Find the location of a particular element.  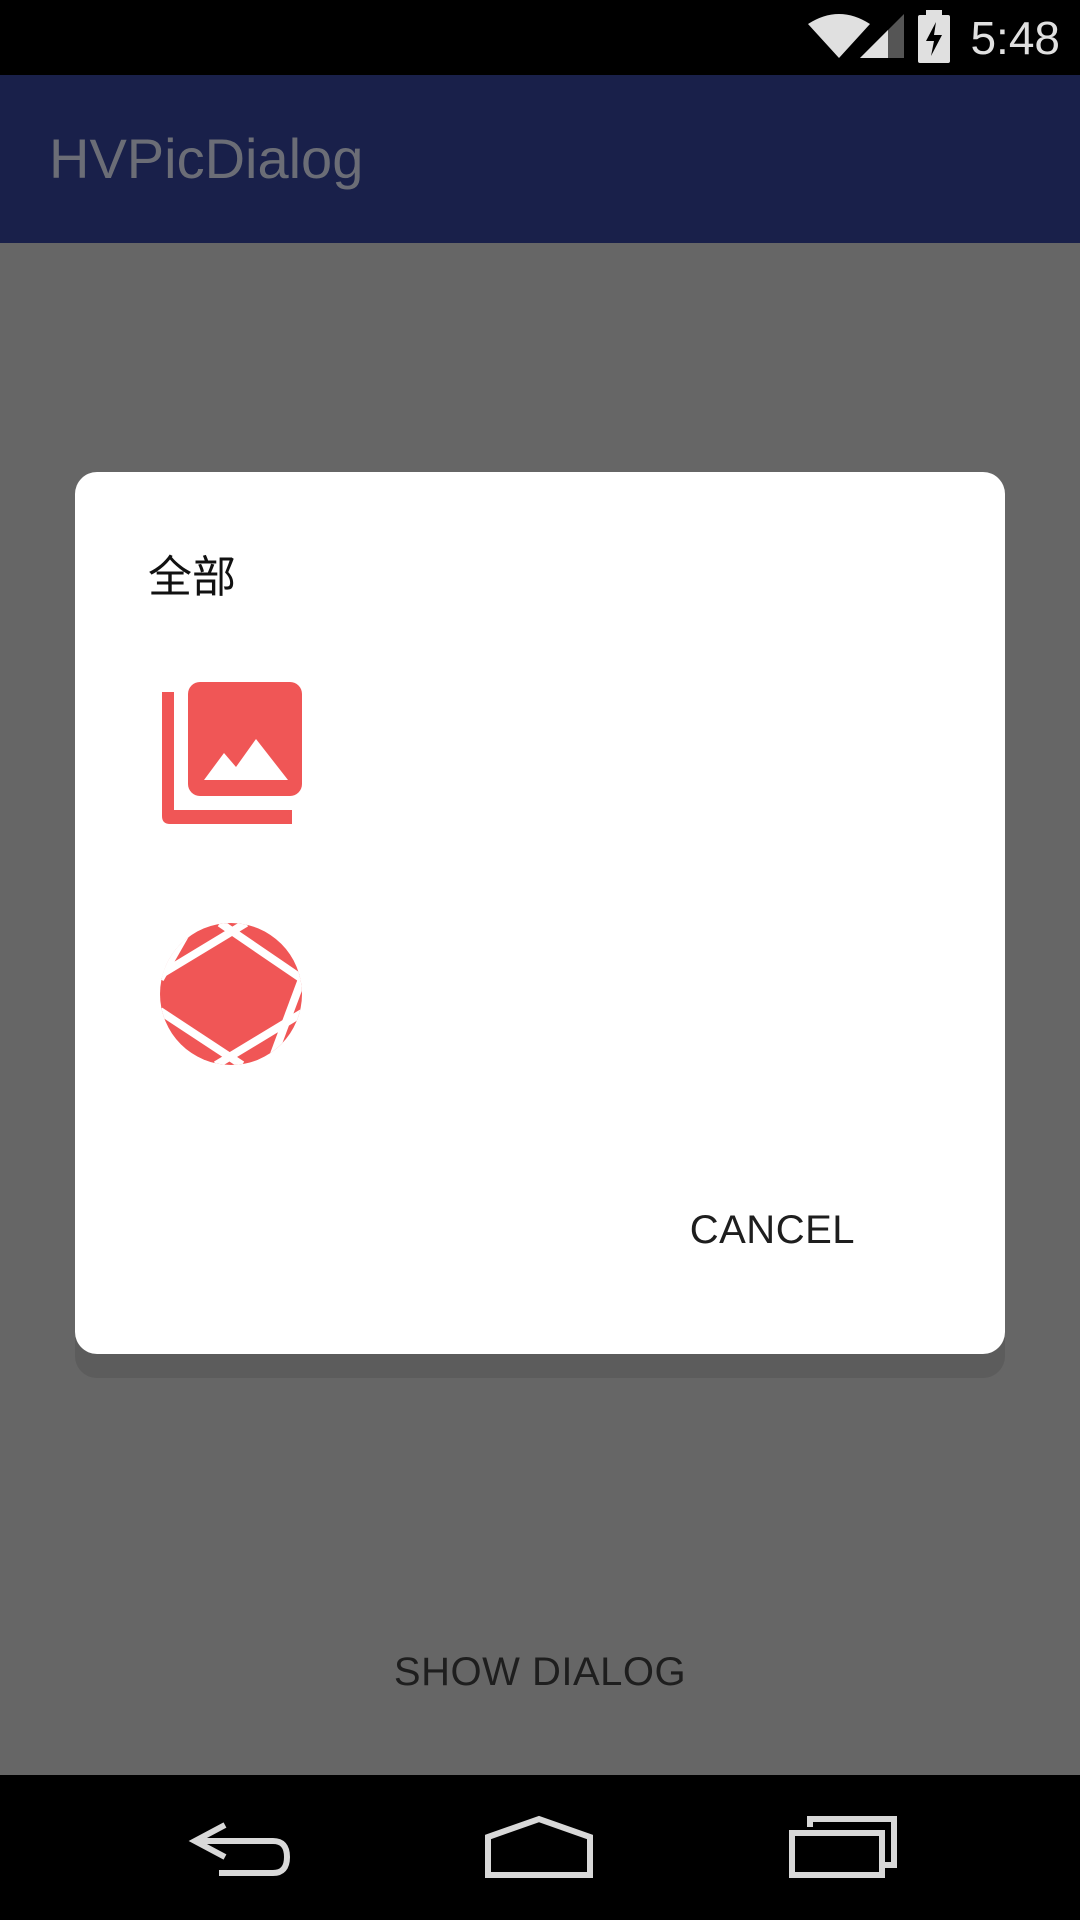

home-icon is located at coordinates (539, 1847).